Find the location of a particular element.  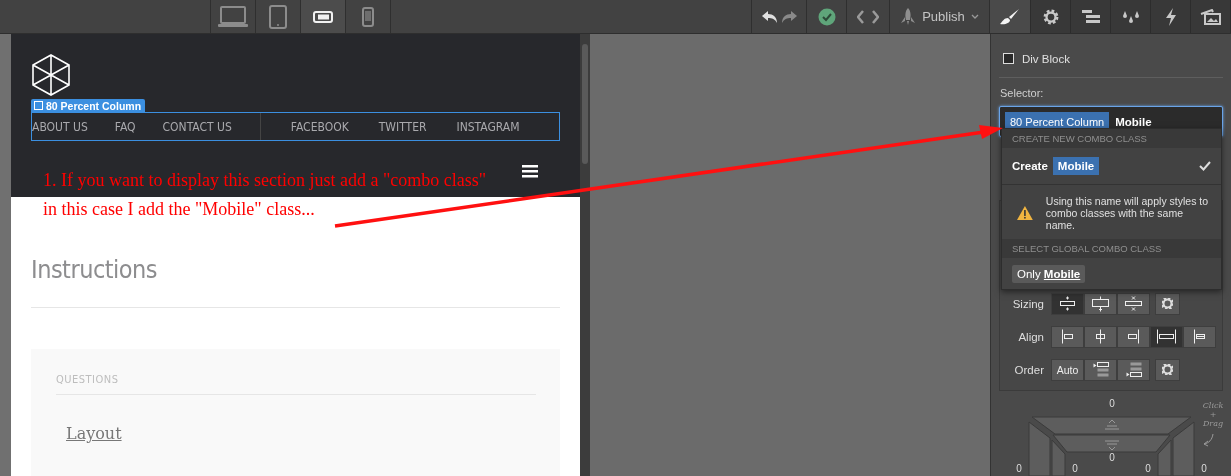

nav-link: INSTAGRAM is located at coordinates (488, 126).